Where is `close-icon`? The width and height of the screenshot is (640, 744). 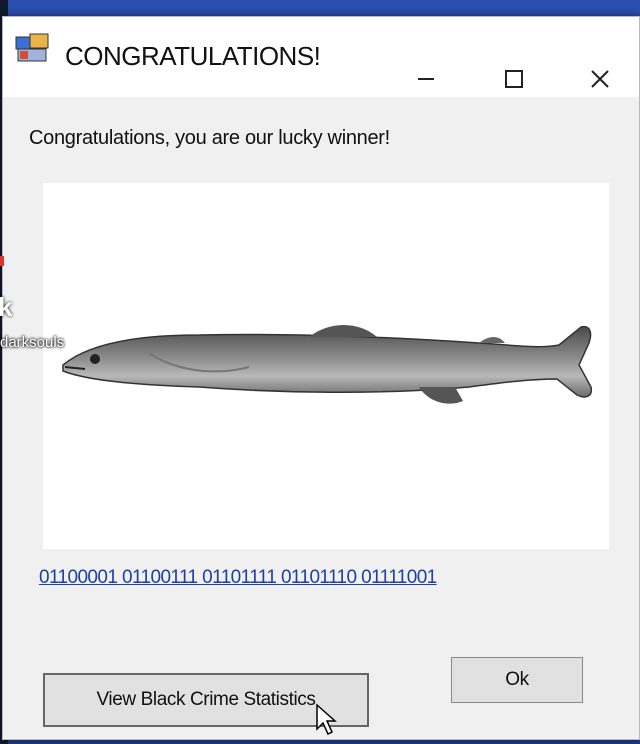
close-icon is located at coordinates (600, 79).